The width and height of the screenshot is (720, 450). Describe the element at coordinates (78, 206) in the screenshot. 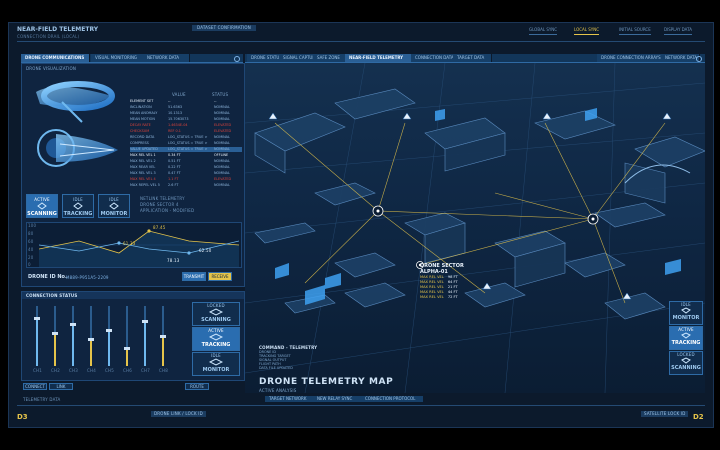

I see `tracking-button: IDLE TRACKING` at that location.